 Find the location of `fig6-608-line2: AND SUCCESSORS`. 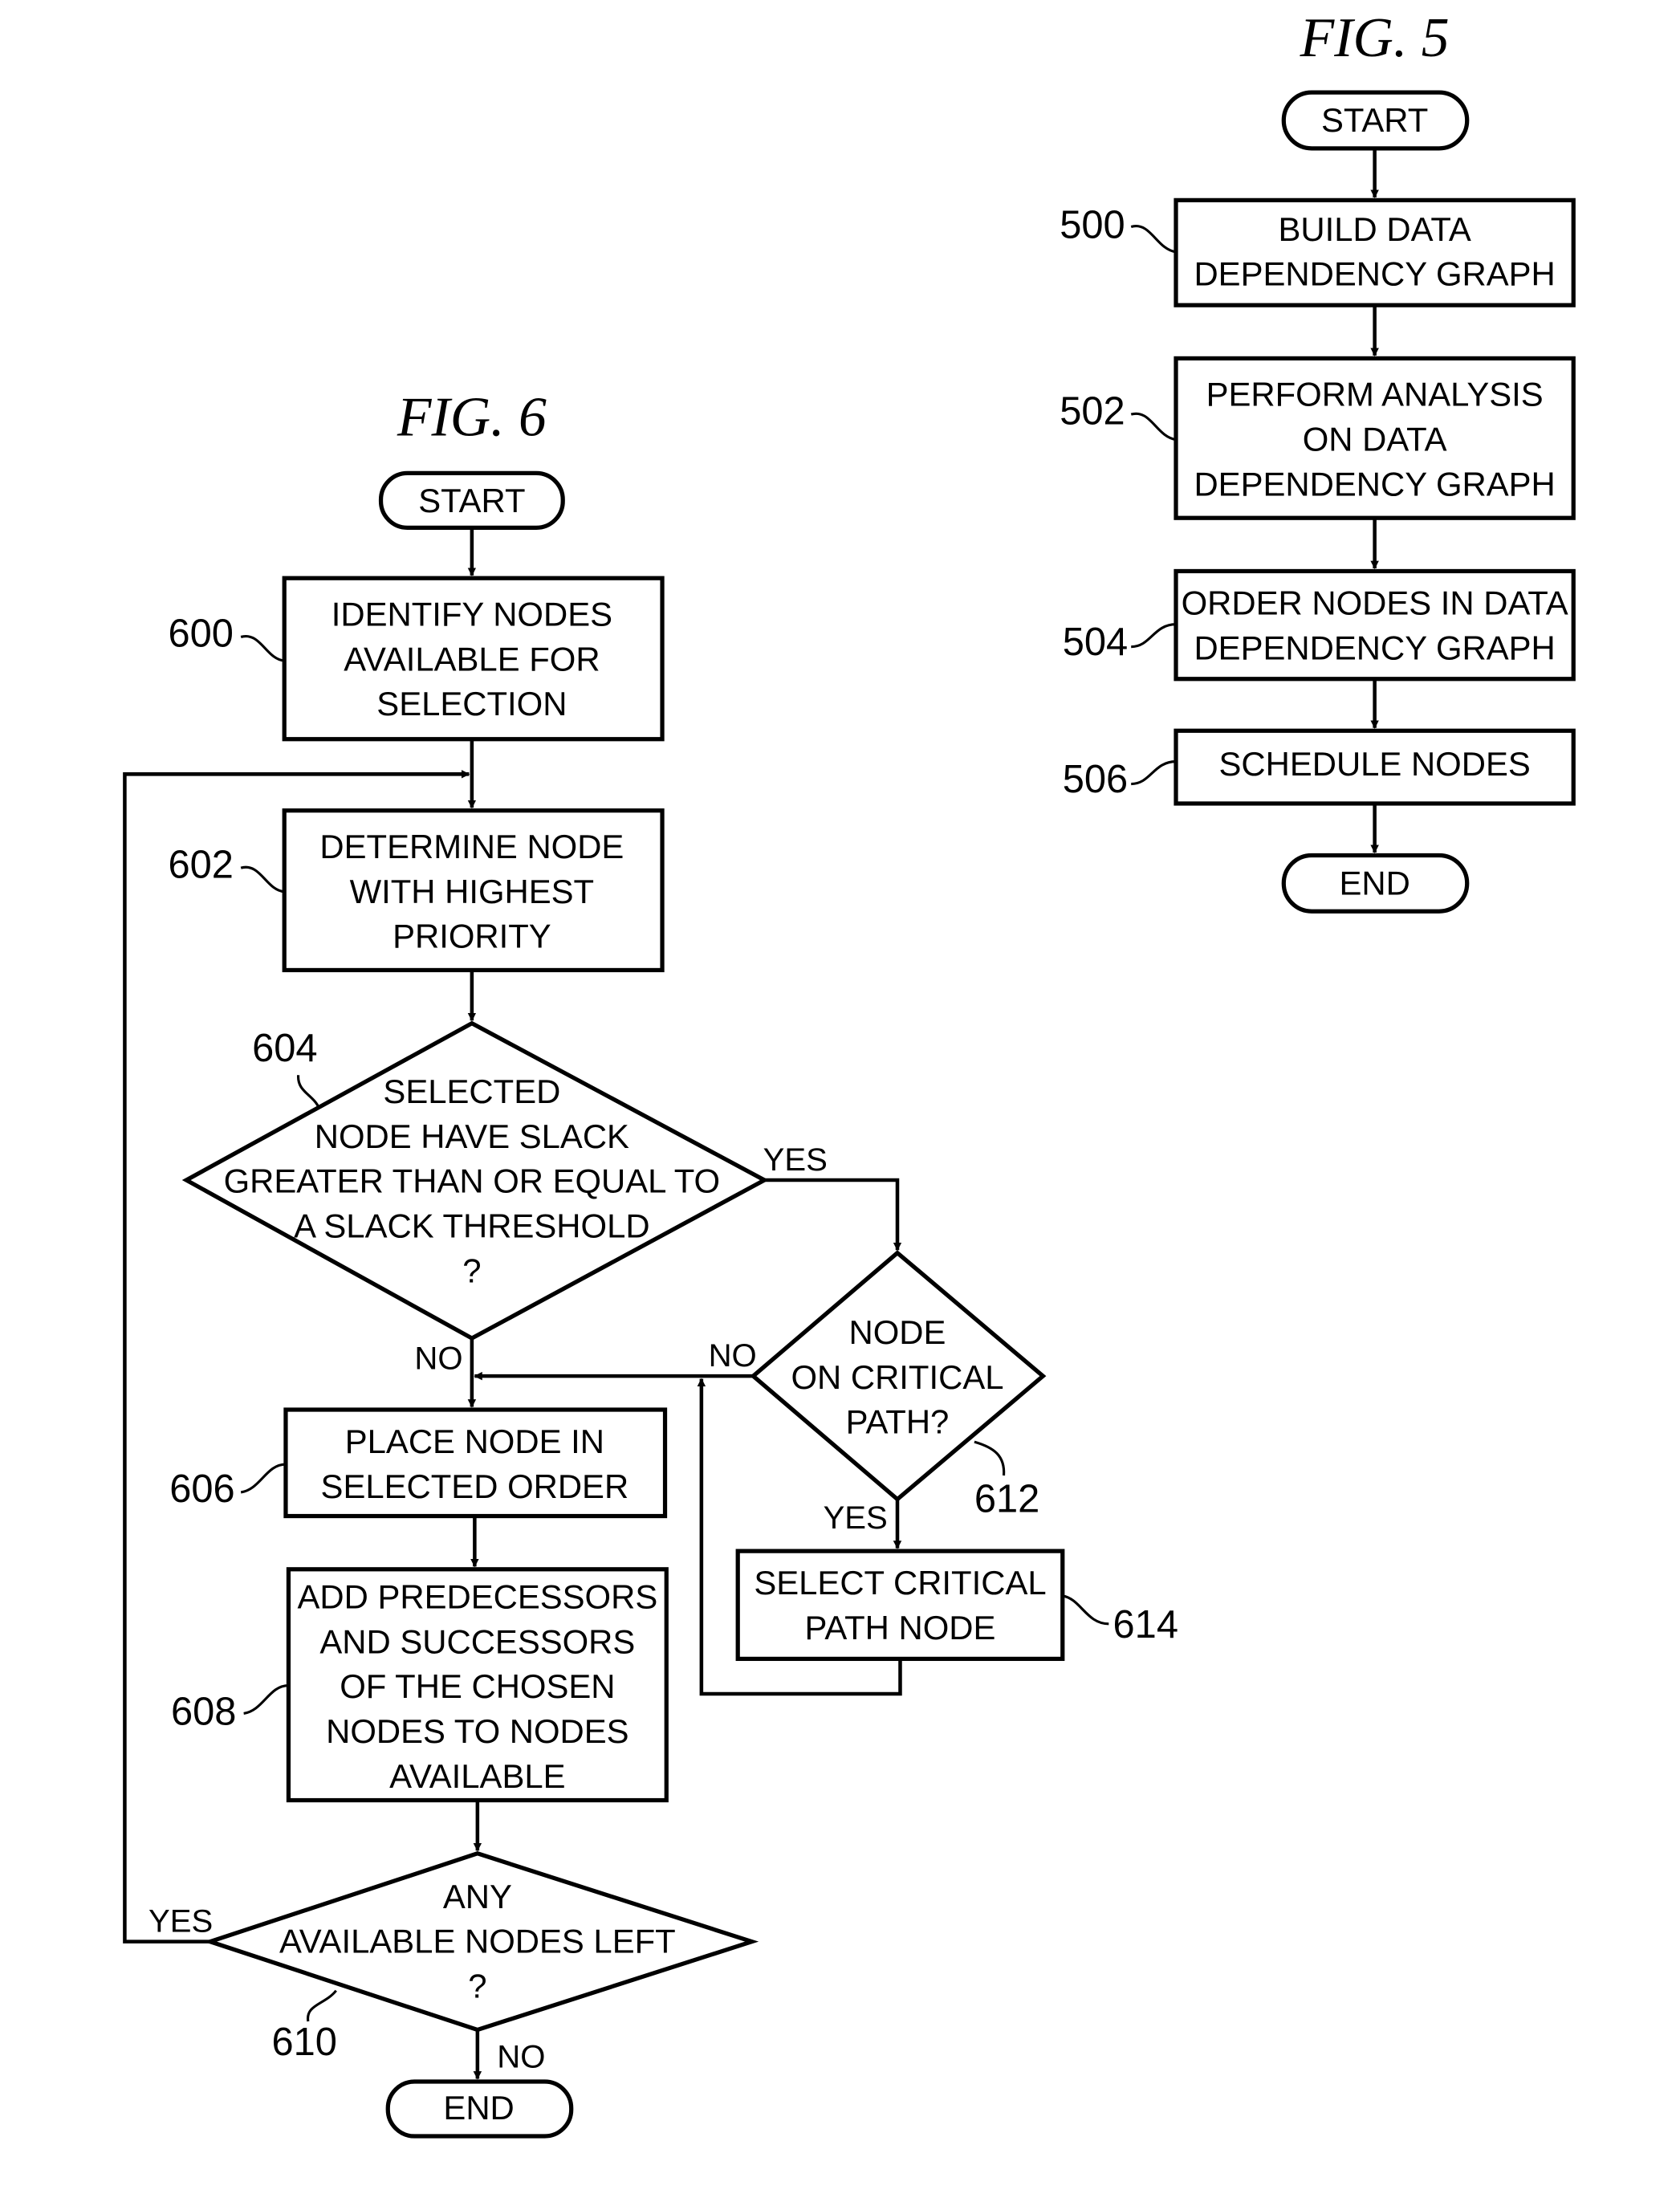

fig6-608-line2: AND SUCCESSORS is located at coordinates (477, 1641).